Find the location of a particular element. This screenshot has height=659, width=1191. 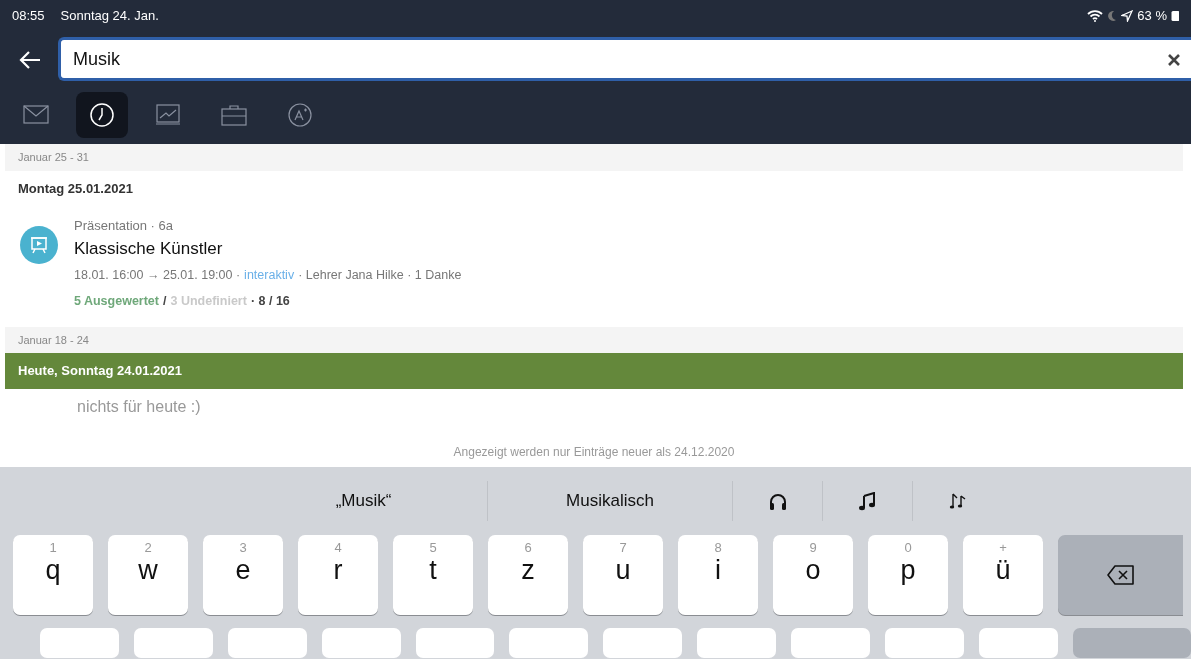

status-time: 08:55 is located at coordinates (28, 16).